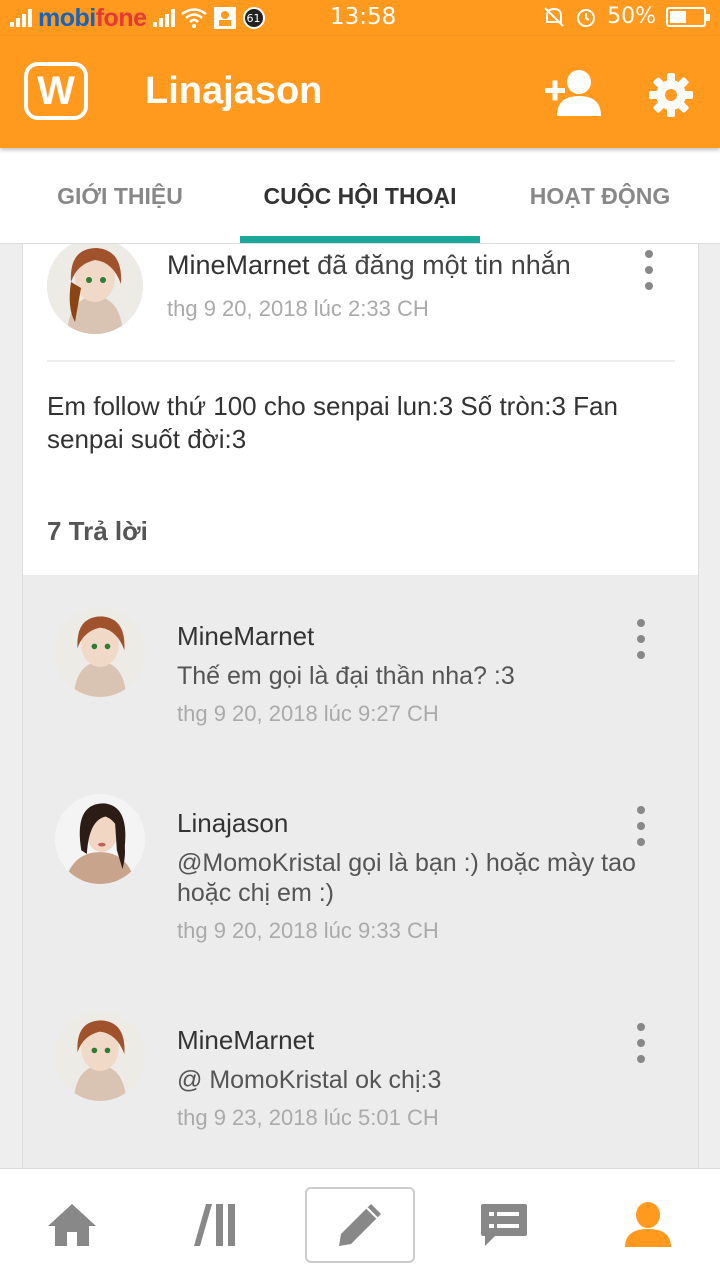 The height and width of the screenshot is (1280, 720). Describe the element at coordinates (360, 239) in the screenshot. I see `active-tab-indicator` at that location.